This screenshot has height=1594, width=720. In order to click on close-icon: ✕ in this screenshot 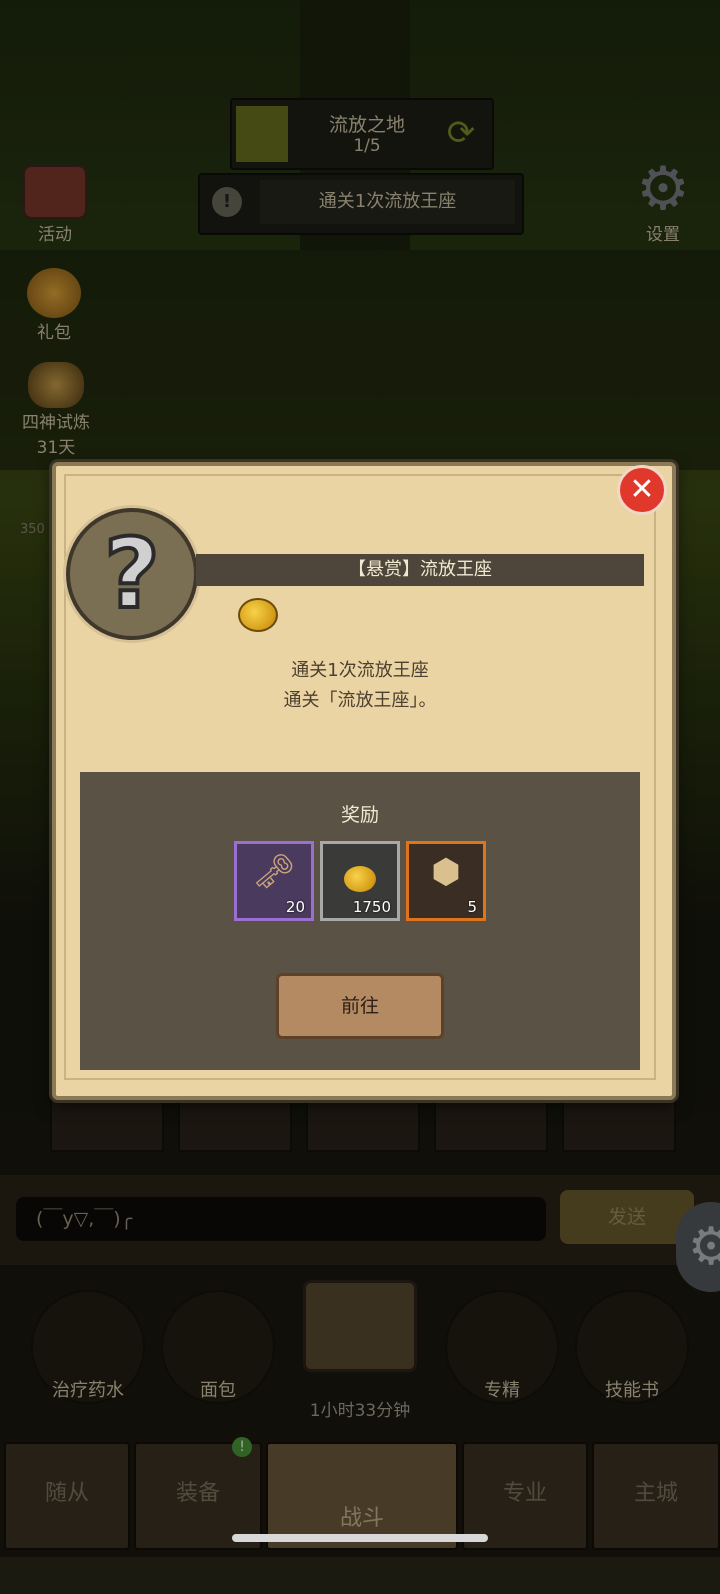, I will do `click(642, 490)`.